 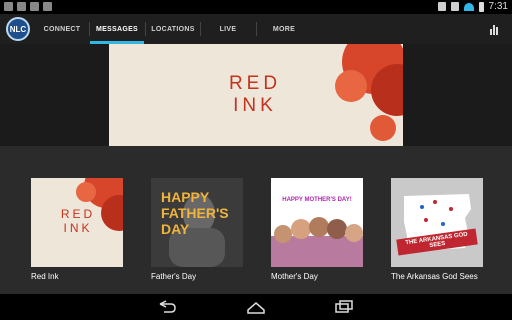 What do you see at coordinates (28, 6) in the screenshot?
I see `notification-icons` at bounding box center [28, 6].